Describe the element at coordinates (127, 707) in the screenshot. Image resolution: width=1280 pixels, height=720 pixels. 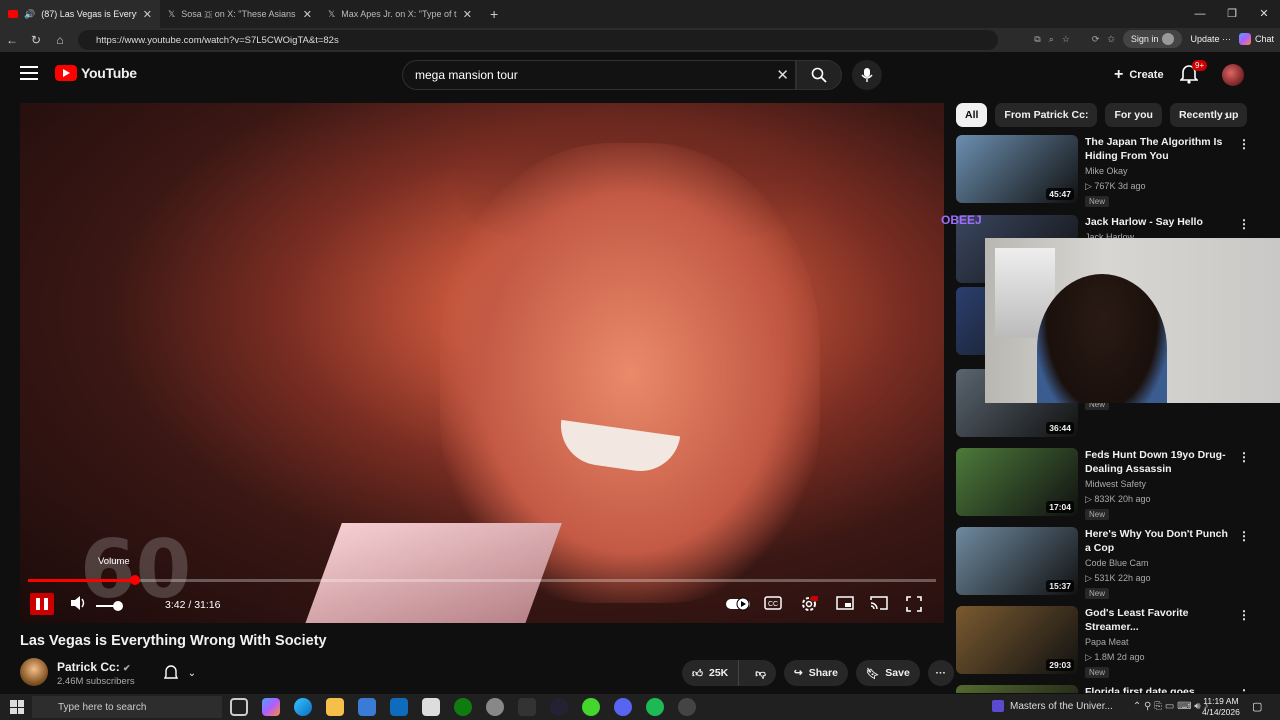
I see `taskbar-search: Type here to search` at that location.